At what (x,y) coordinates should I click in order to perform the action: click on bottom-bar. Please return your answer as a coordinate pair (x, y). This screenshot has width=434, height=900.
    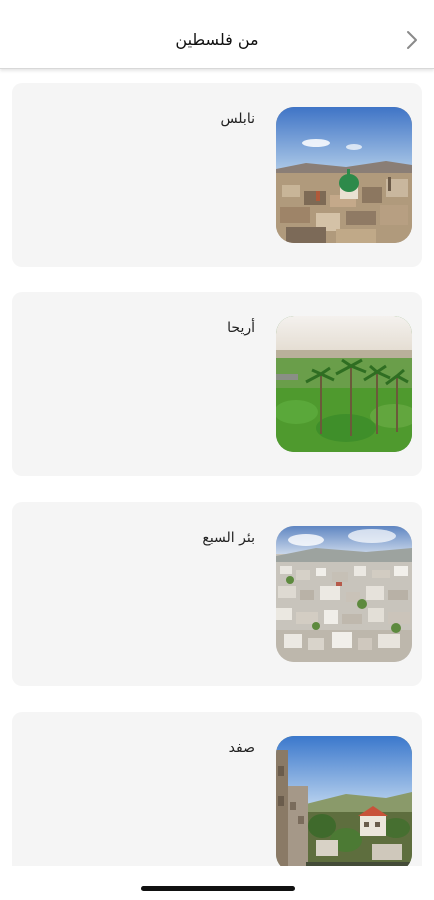
    Looking at the image, I should click on (217, 883).